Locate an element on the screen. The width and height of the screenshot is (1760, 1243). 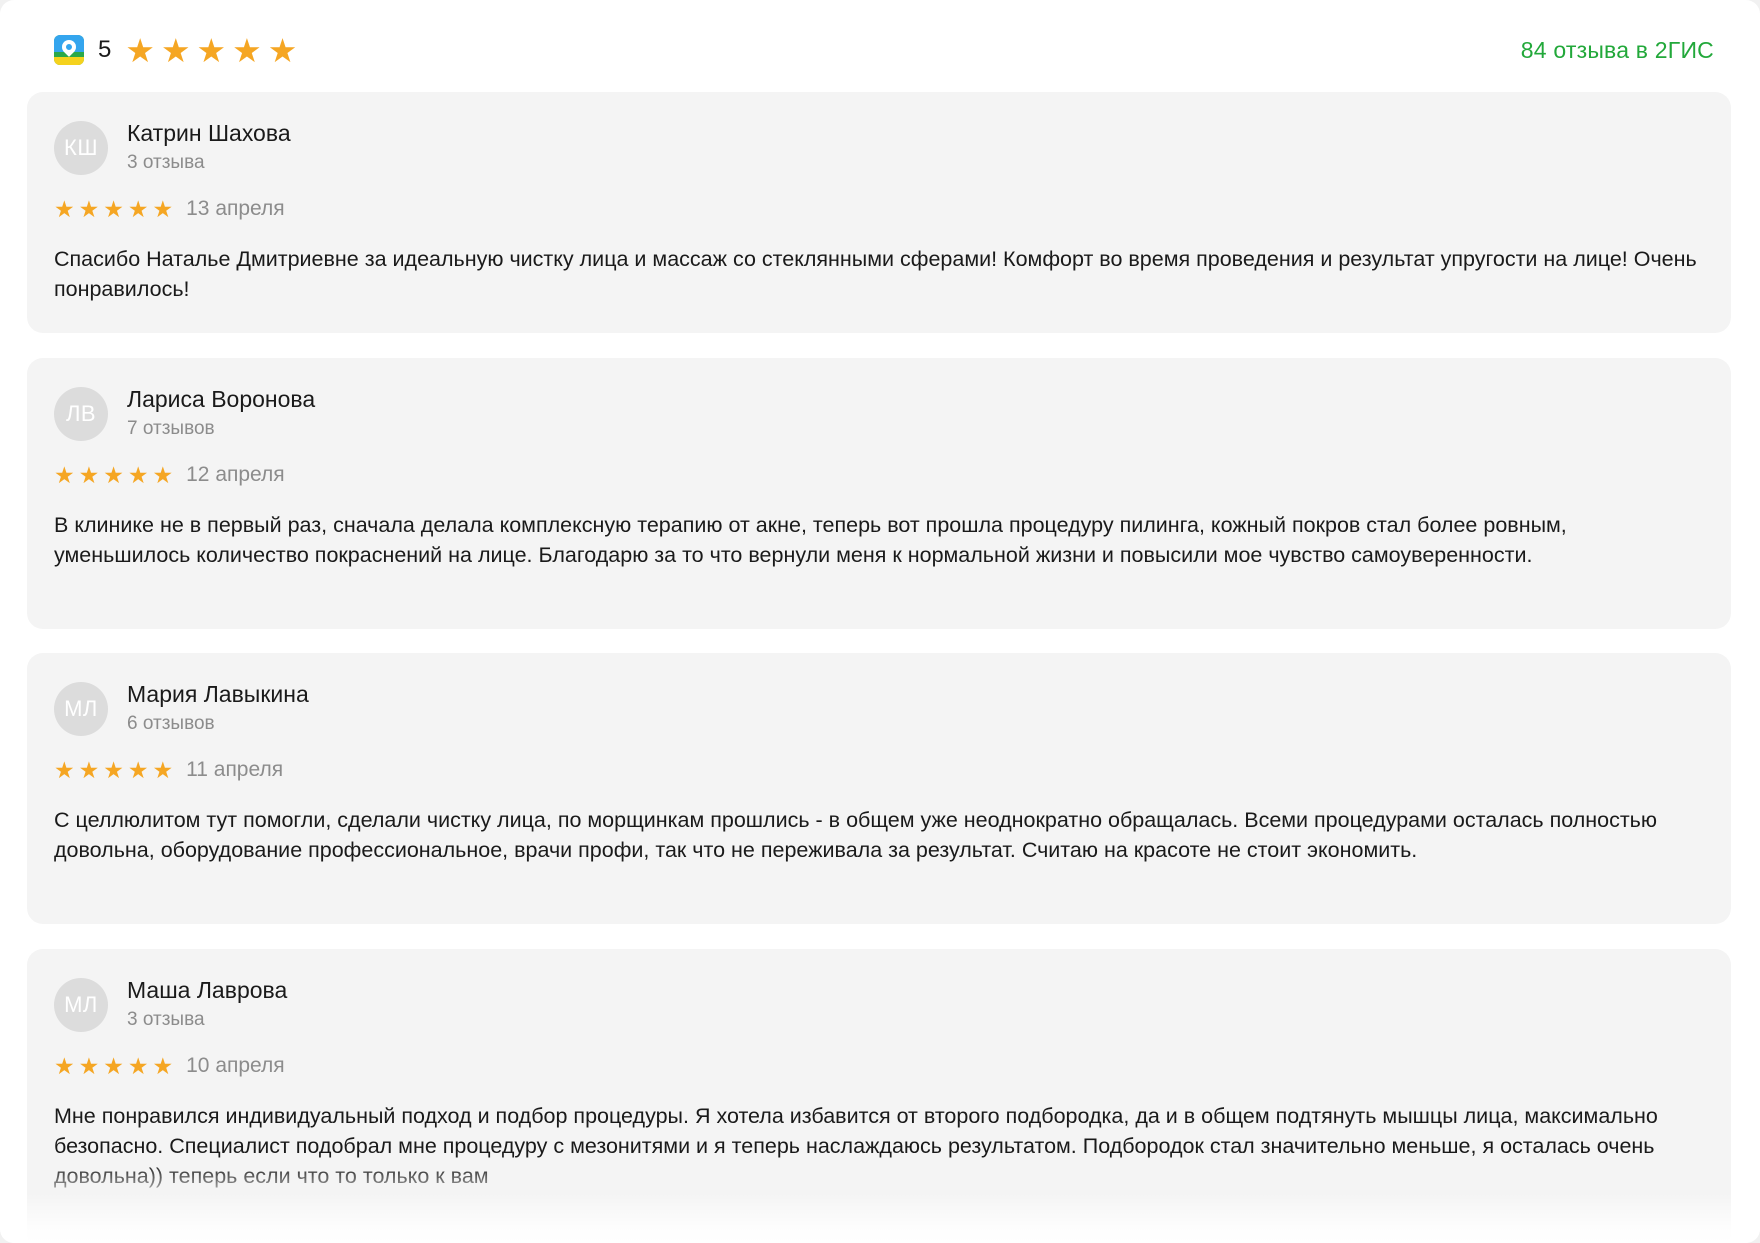
author-reviews-count: 7 отзывов is located at coordinates (171, 428).